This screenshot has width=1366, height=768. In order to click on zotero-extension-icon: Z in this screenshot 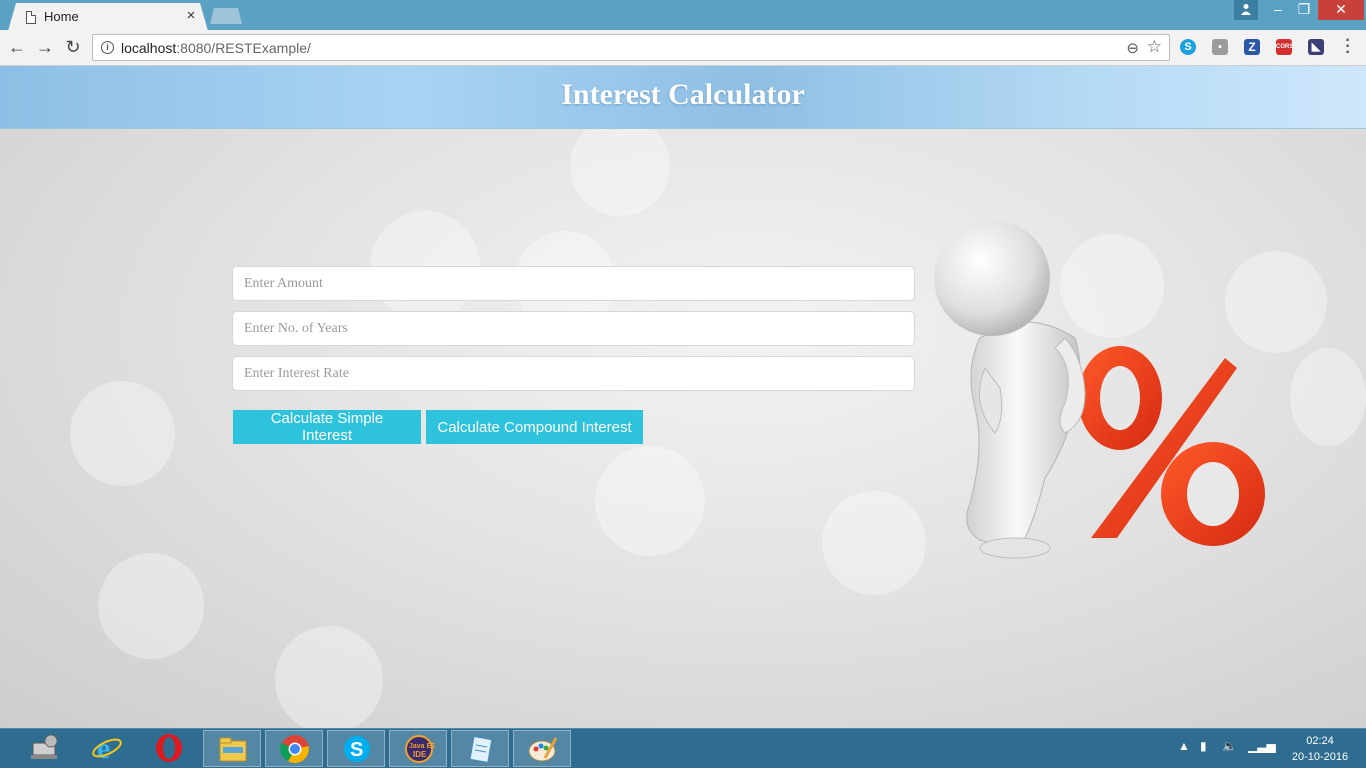, I will do `click(1252, 47)`.